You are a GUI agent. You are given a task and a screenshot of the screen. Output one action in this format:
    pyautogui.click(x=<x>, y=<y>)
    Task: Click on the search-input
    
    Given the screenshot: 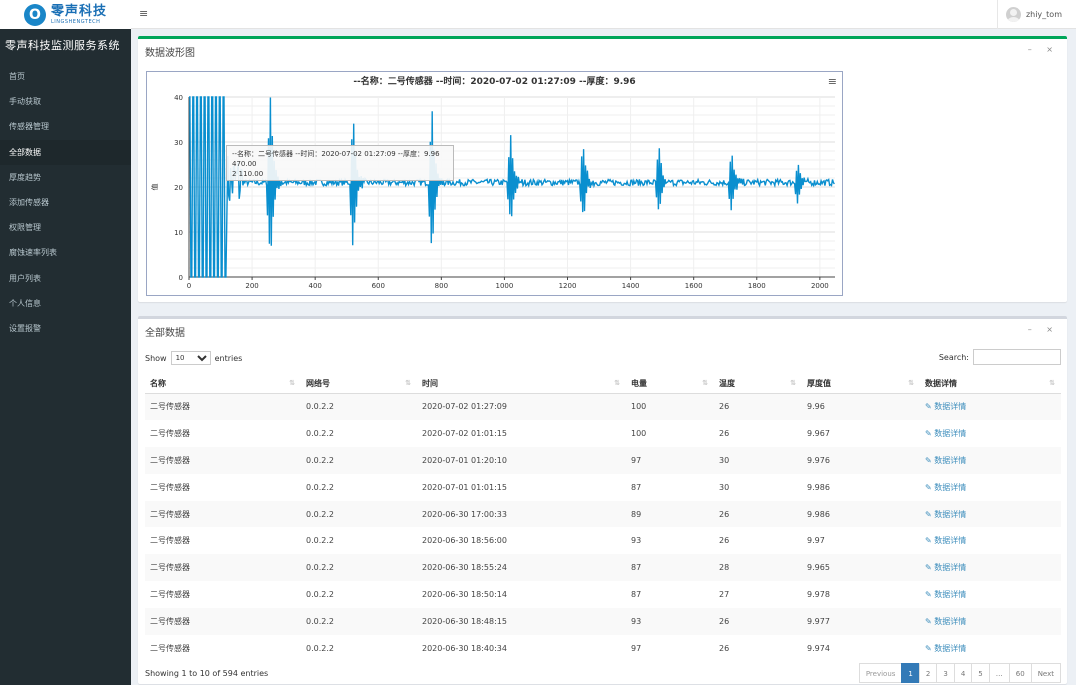 What is the action you would take?
    pyautogui.click(x=1017, y=357)
    